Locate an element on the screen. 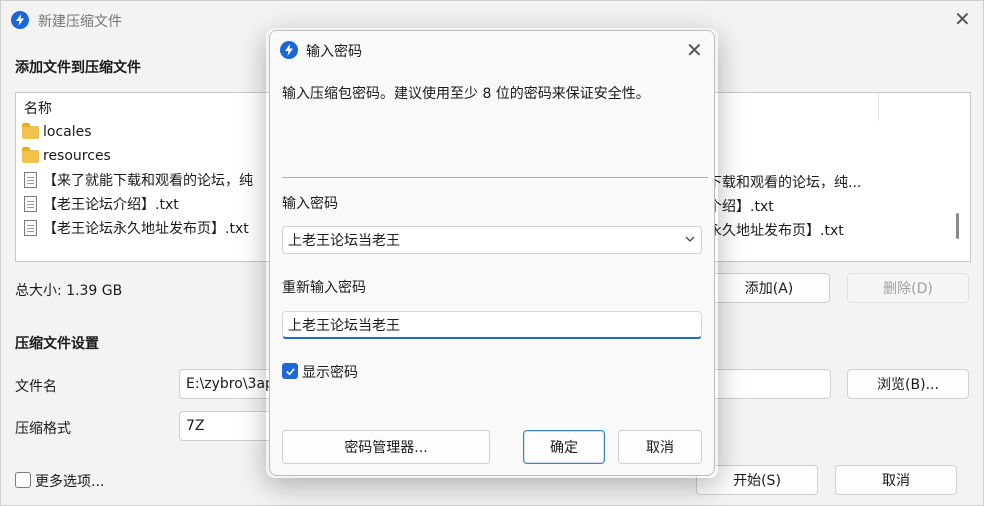 This screenshot has height=506, width=984. ok-button: 确定 is located at coordinates (564, 447).